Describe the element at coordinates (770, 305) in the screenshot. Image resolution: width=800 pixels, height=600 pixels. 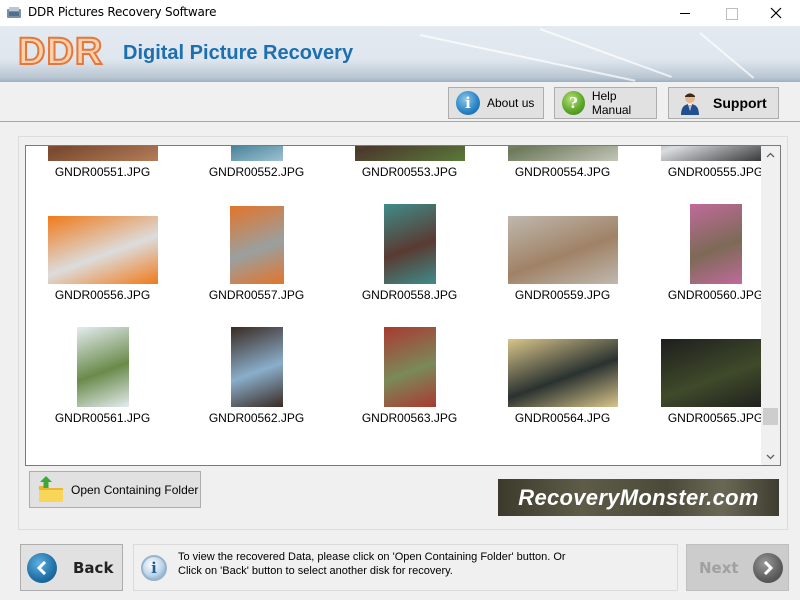
I see `vertical-scrollbar` at that location.